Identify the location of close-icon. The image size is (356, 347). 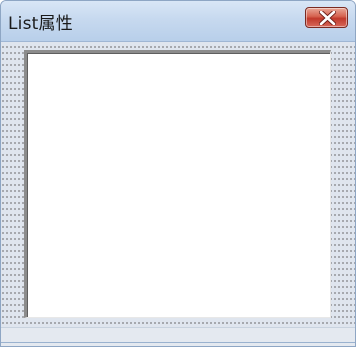
(327, 18).